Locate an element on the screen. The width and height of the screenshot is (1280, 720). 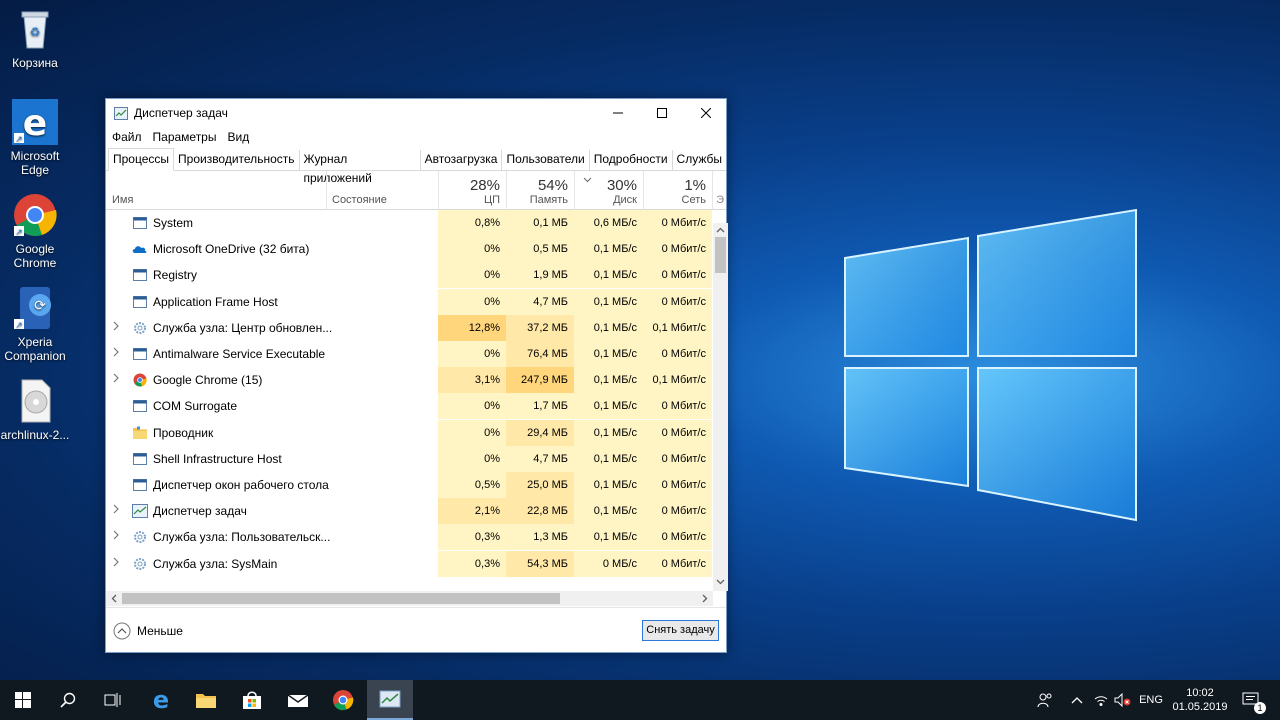
process-row: Registry 0% 1,9 МБ 0,1 МБ/с 0 Мбит/с is located at coordinates (409, 275).